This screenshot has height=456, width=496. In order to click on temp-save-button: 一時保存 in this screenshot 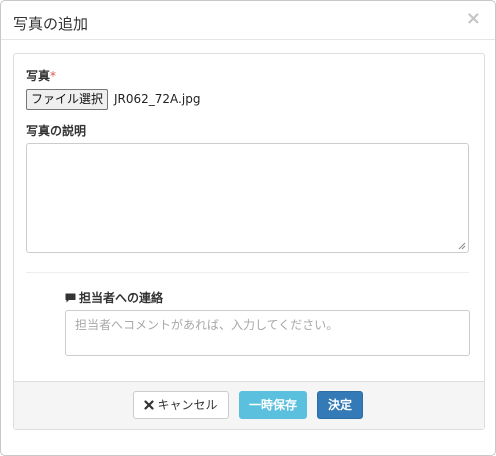, I will do `click(273, 405)`.